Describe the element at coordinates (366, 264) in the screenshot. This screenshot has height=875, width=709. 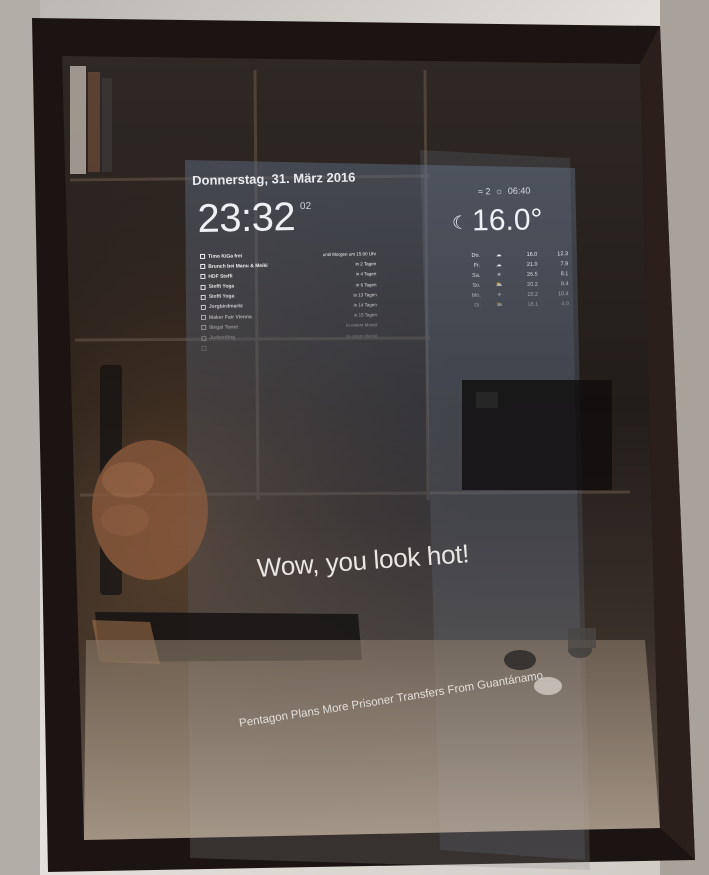
I see `calendar-item-when: in 2 Tagen` at that location.